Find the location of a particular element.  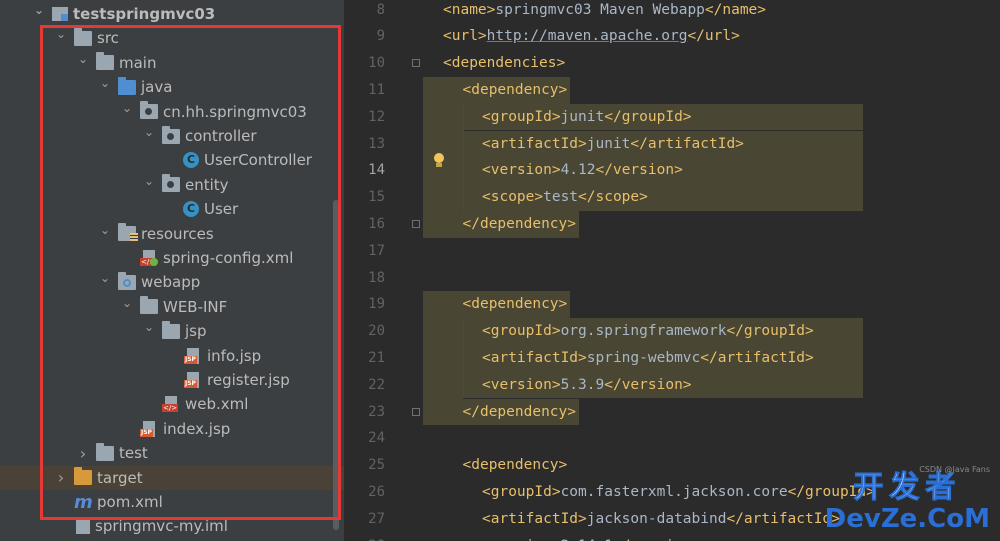

xml-text: spring-webmvc is located at coordinates (643, 357).